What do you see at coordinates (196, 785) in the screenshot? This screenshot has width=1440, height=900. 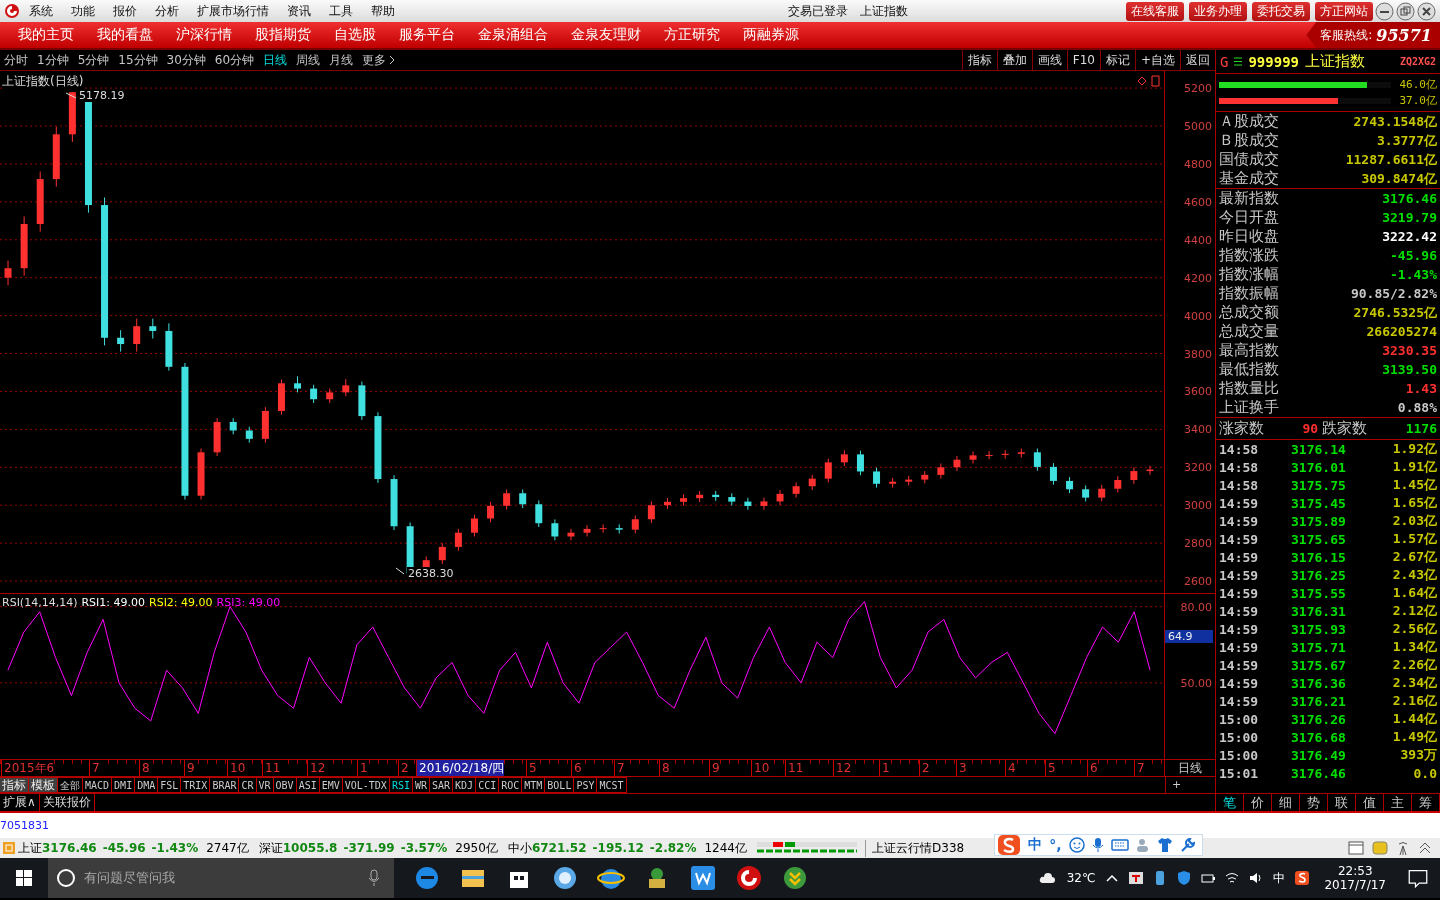 I see `indicator-tab: TRIX` at bounding box center [196, 785].